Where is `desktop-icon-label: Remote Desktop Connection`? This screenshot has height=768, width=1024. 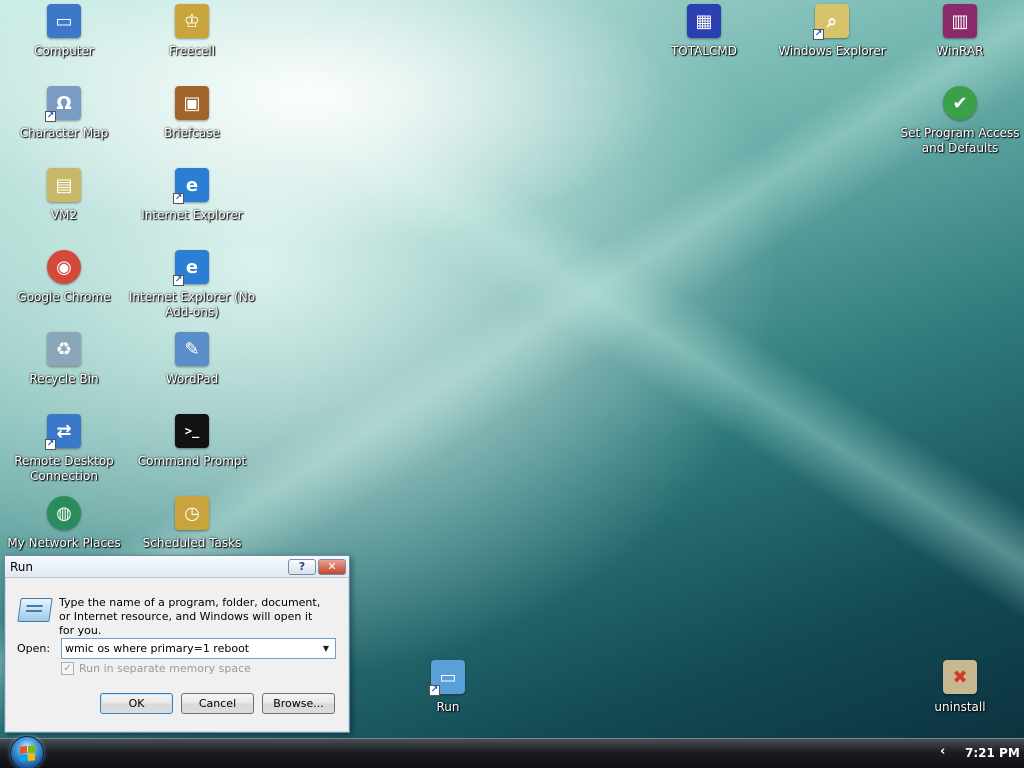
desktop-icon-label: Remote Desktop Connection is located at coordinates (64, 468).